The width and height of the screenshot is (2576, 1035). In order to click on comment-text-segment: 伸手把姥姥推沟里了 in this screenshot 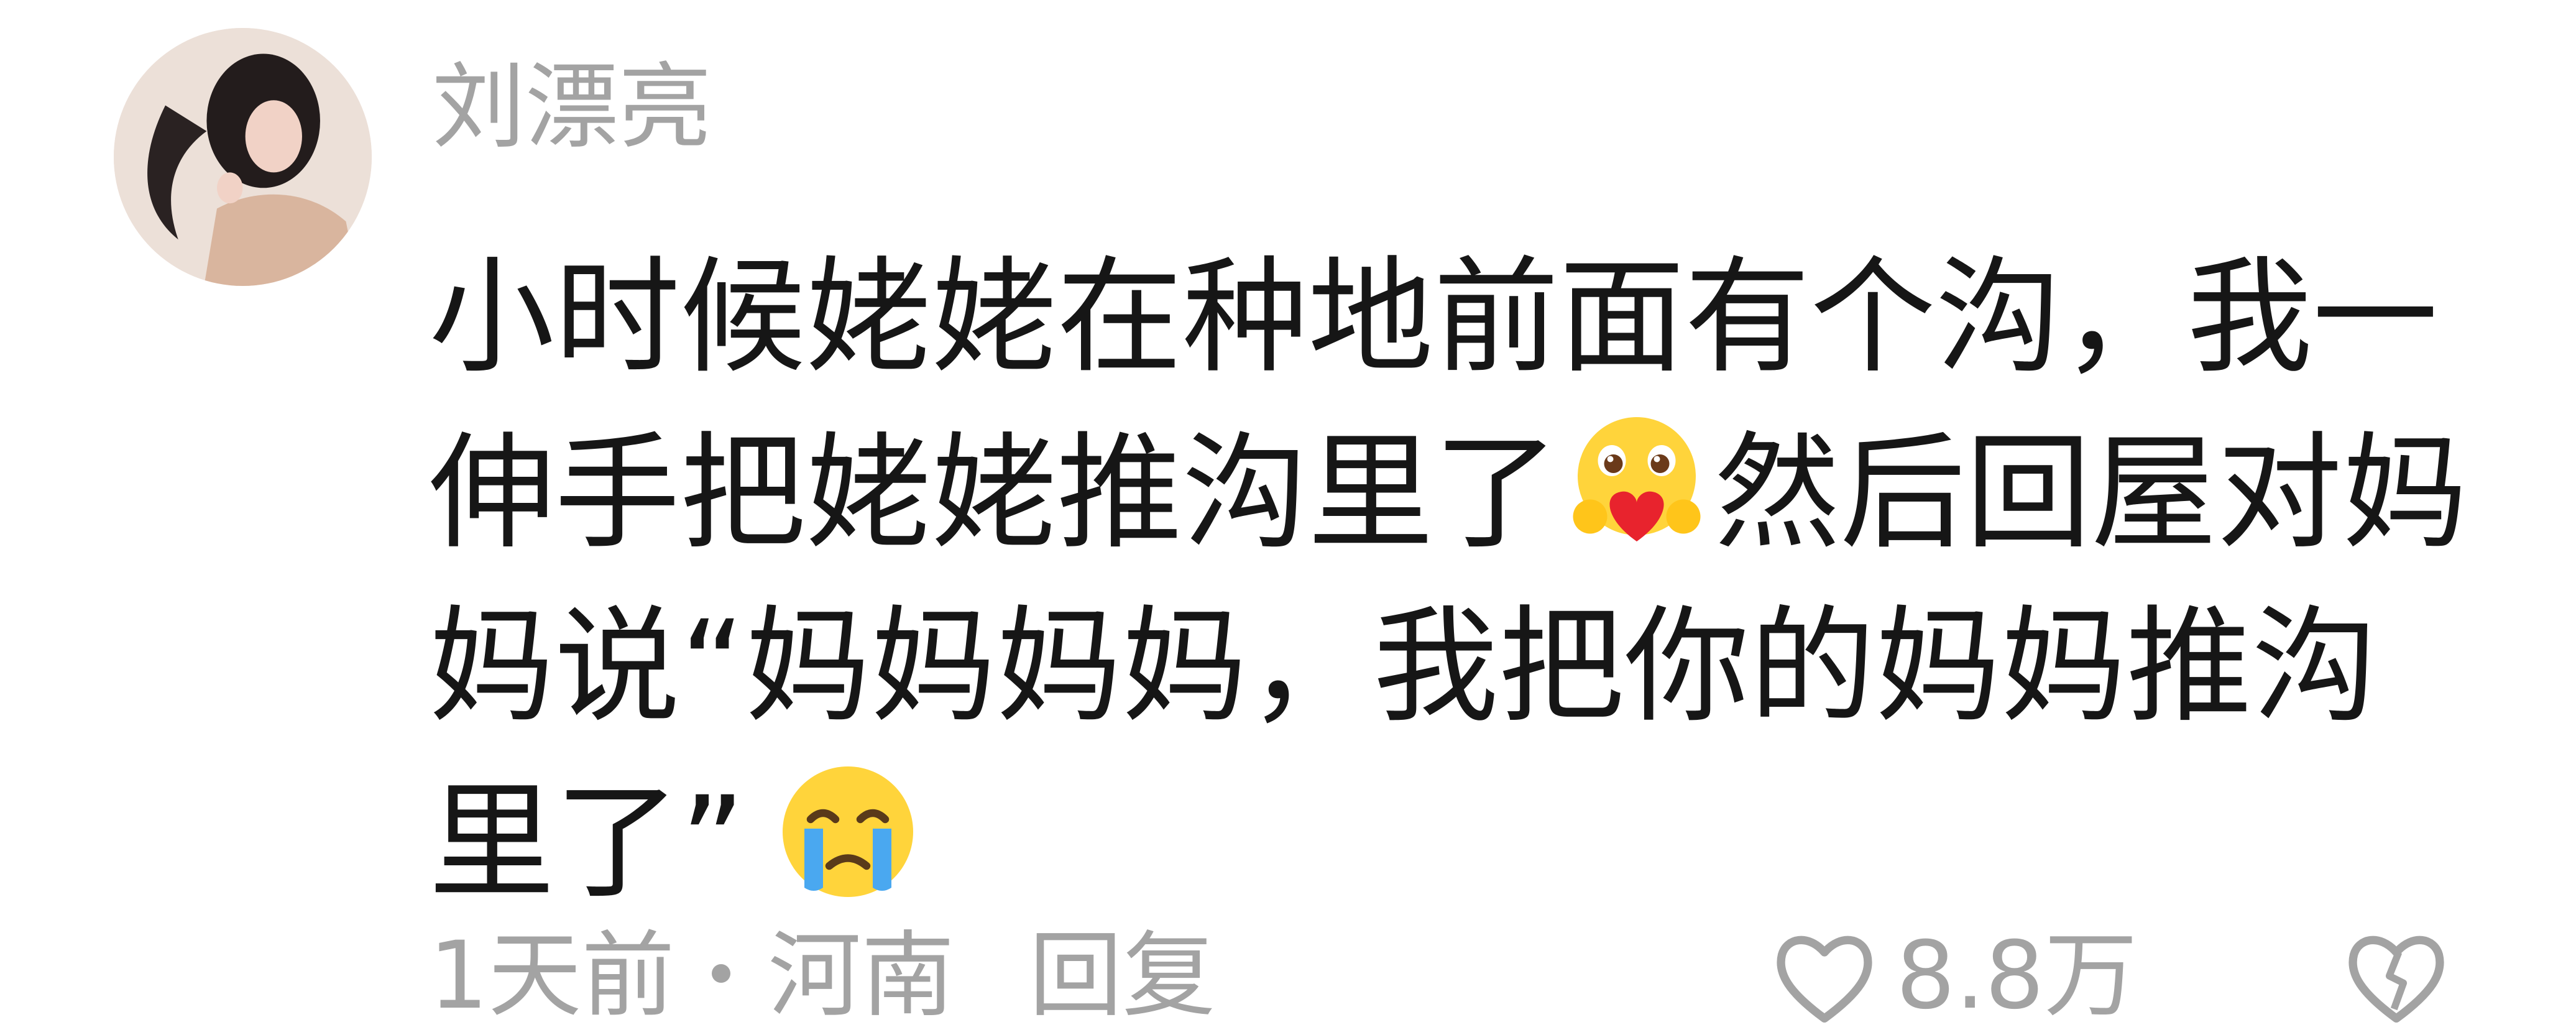, I will do `click(994, 493)`.